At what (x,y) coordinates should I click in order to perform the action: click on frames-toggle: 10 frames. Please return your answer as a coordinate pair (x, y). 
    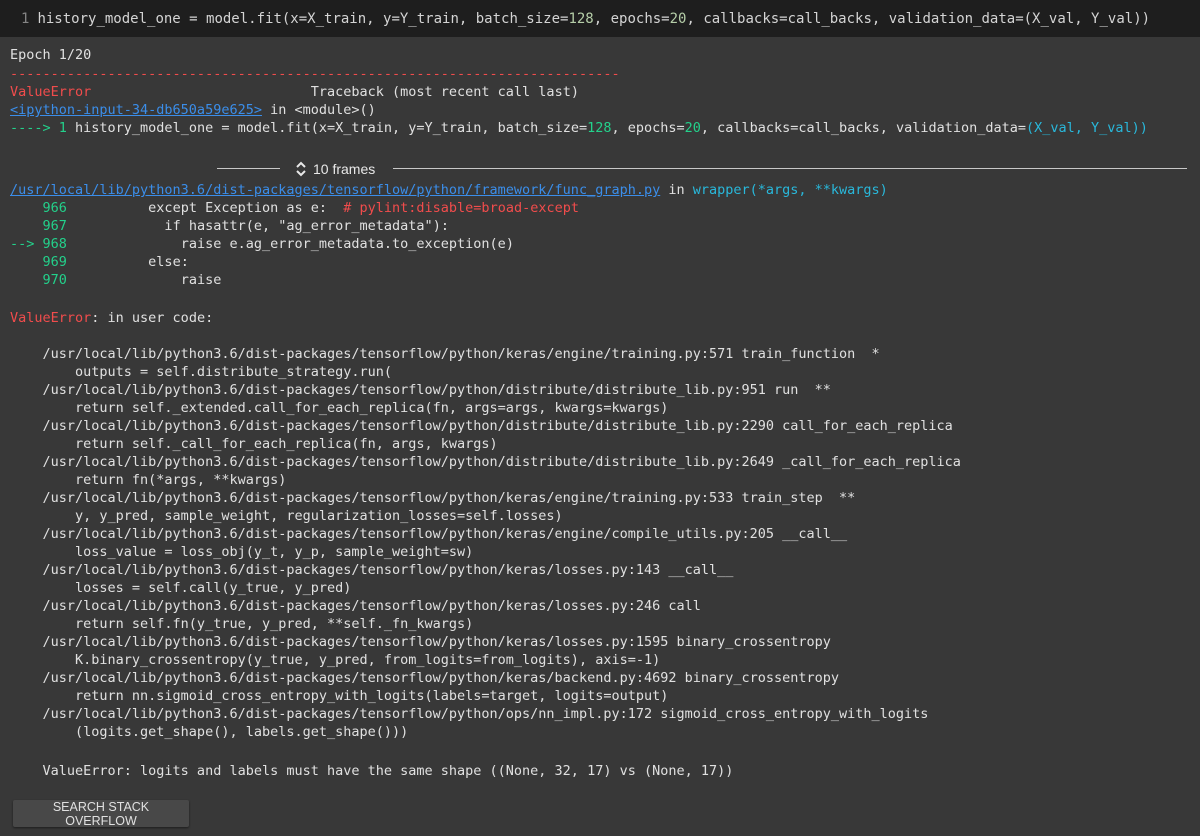
    Looking at the image, I should click on (335, 169).